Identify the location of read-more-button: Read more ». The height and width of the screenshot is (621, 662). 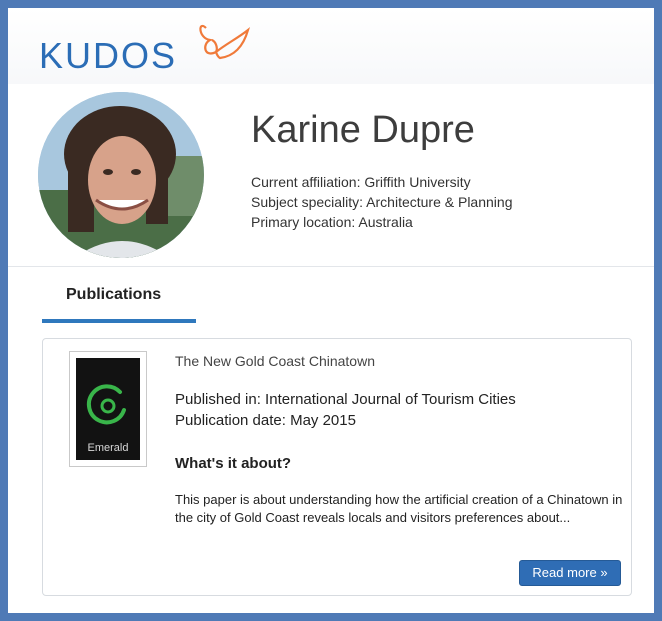
(570, 573).